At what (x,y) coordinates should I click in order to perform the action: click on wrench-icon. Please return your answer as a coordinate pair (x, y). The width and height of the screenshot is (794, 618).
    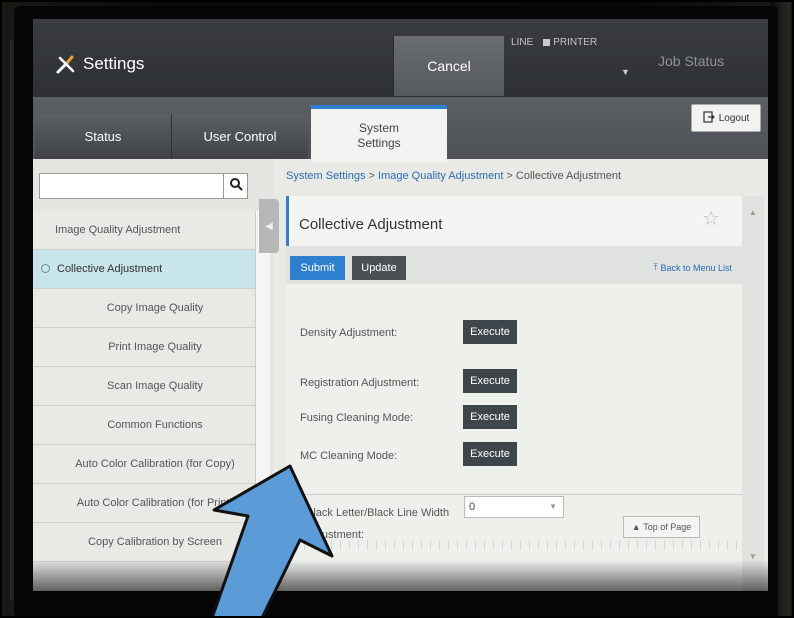
    Looking at the image, I should click on (66, 64).